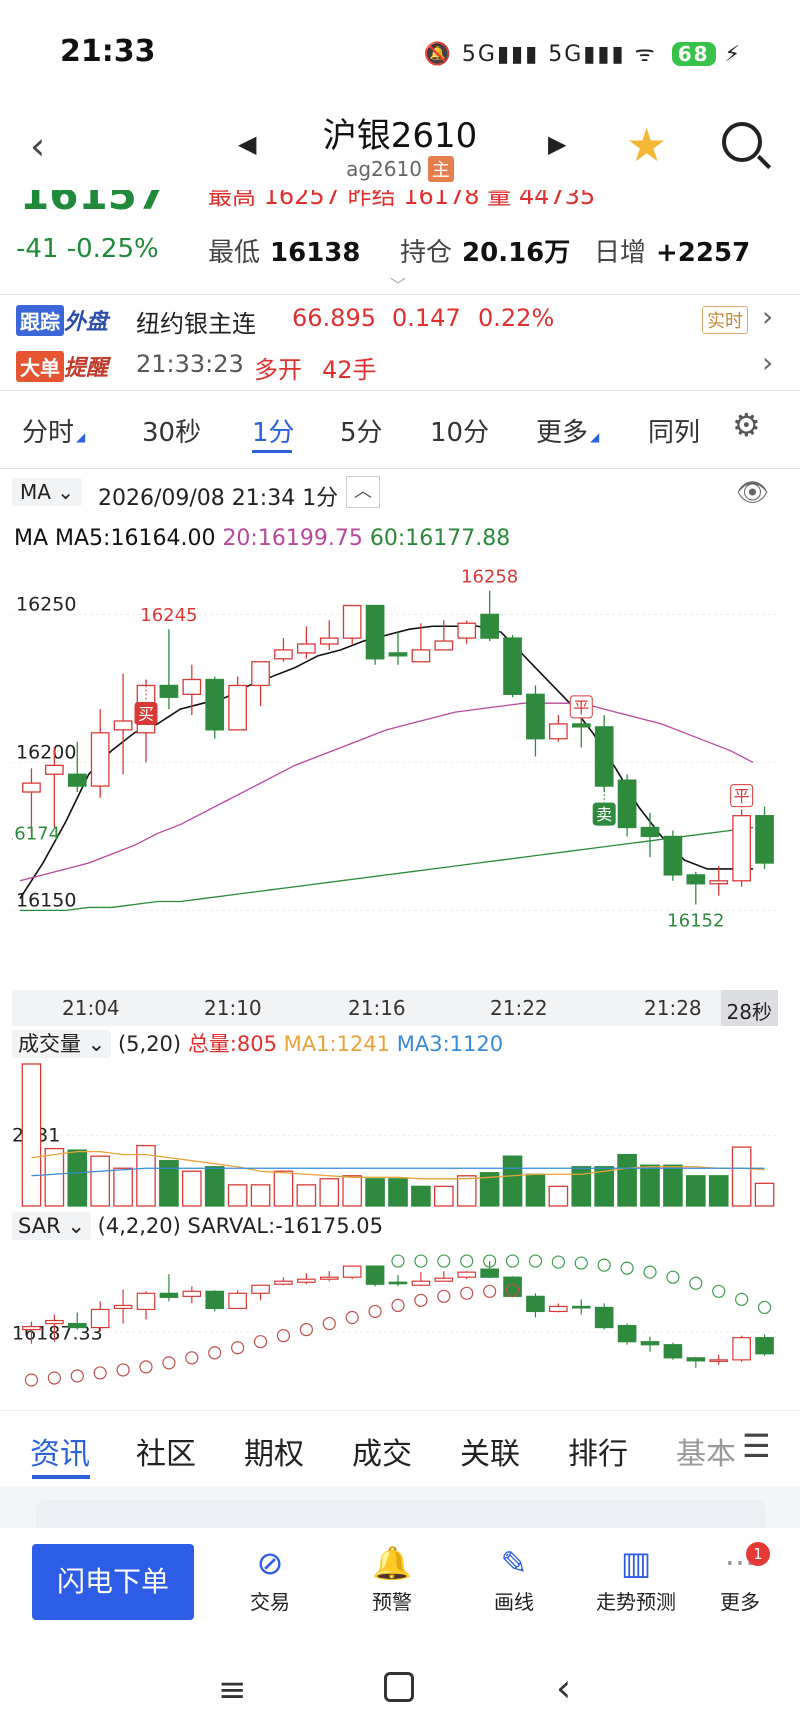 This screenshot has height=1733, width=800. I want to click on nav-back-icon: ‹, so click(563, 1688).